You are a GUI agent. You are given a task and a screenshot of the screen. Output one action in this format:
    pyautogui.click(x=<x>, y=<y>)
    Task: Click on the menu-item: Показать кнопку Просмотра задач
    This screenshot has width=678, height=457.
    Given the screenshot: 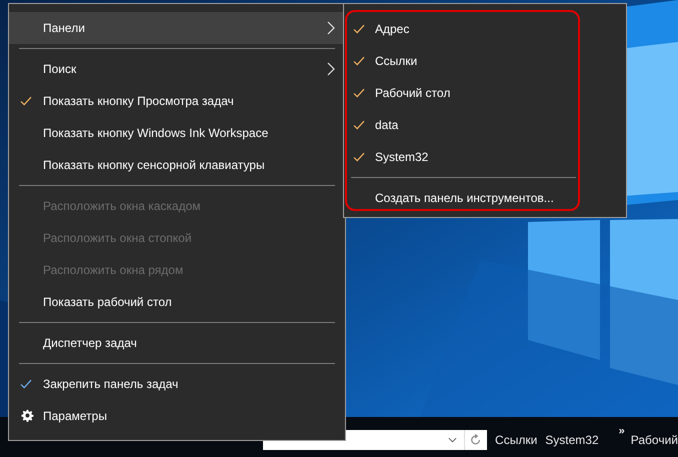 What is the action you would take?
    pyautogui.click(x=177, y=101)
    